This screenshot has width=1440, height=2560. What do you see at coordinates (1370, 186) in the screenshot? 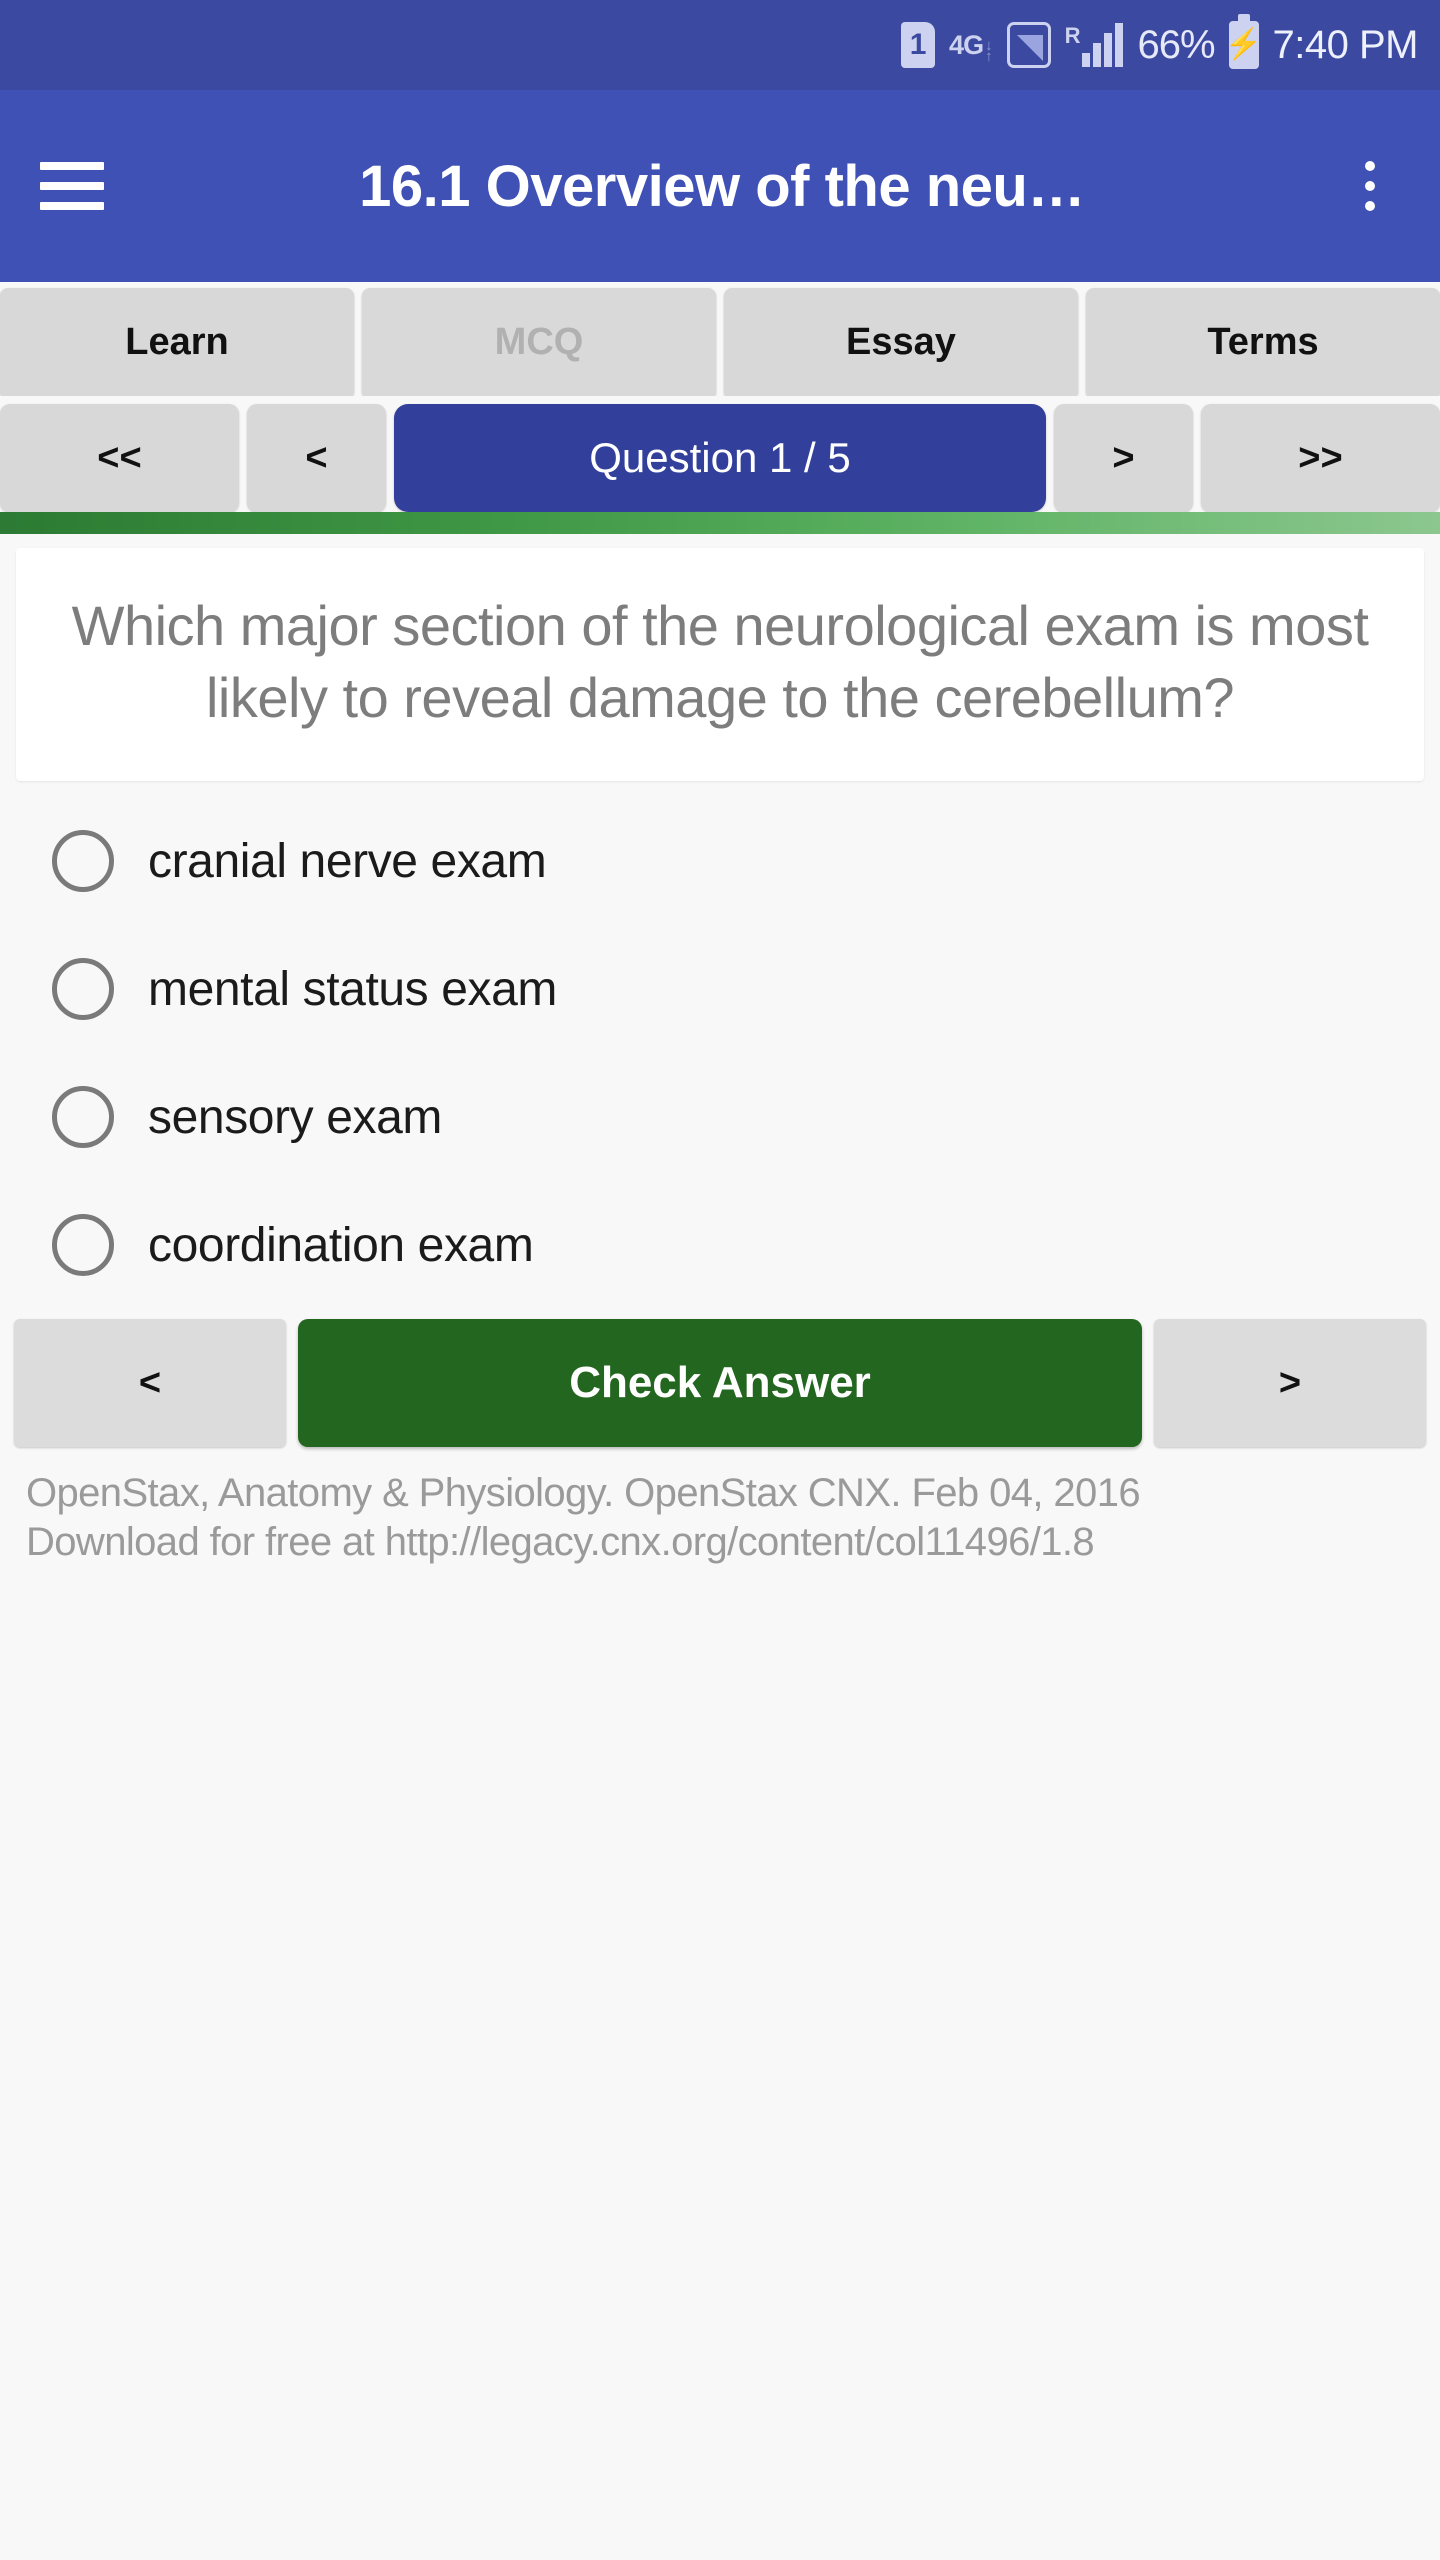
I see `overflow-menu-icon` at bounding box center [1370, 186].